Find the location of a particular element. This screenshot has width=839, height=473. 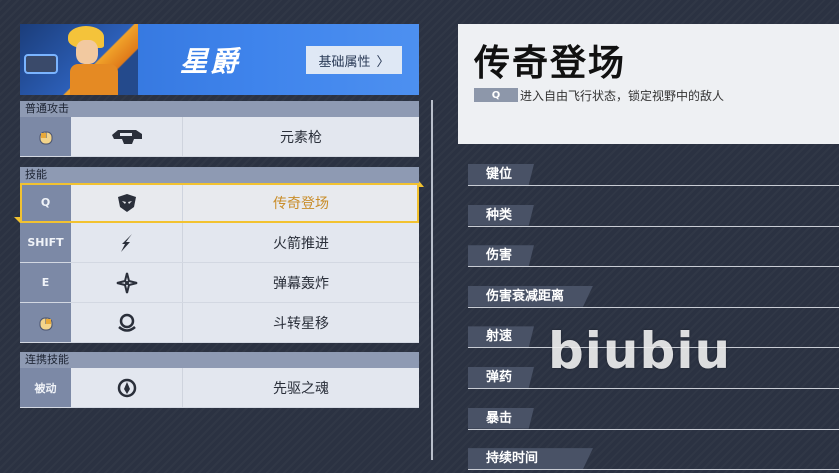

key-label: E is located at coordinates (45, 282).